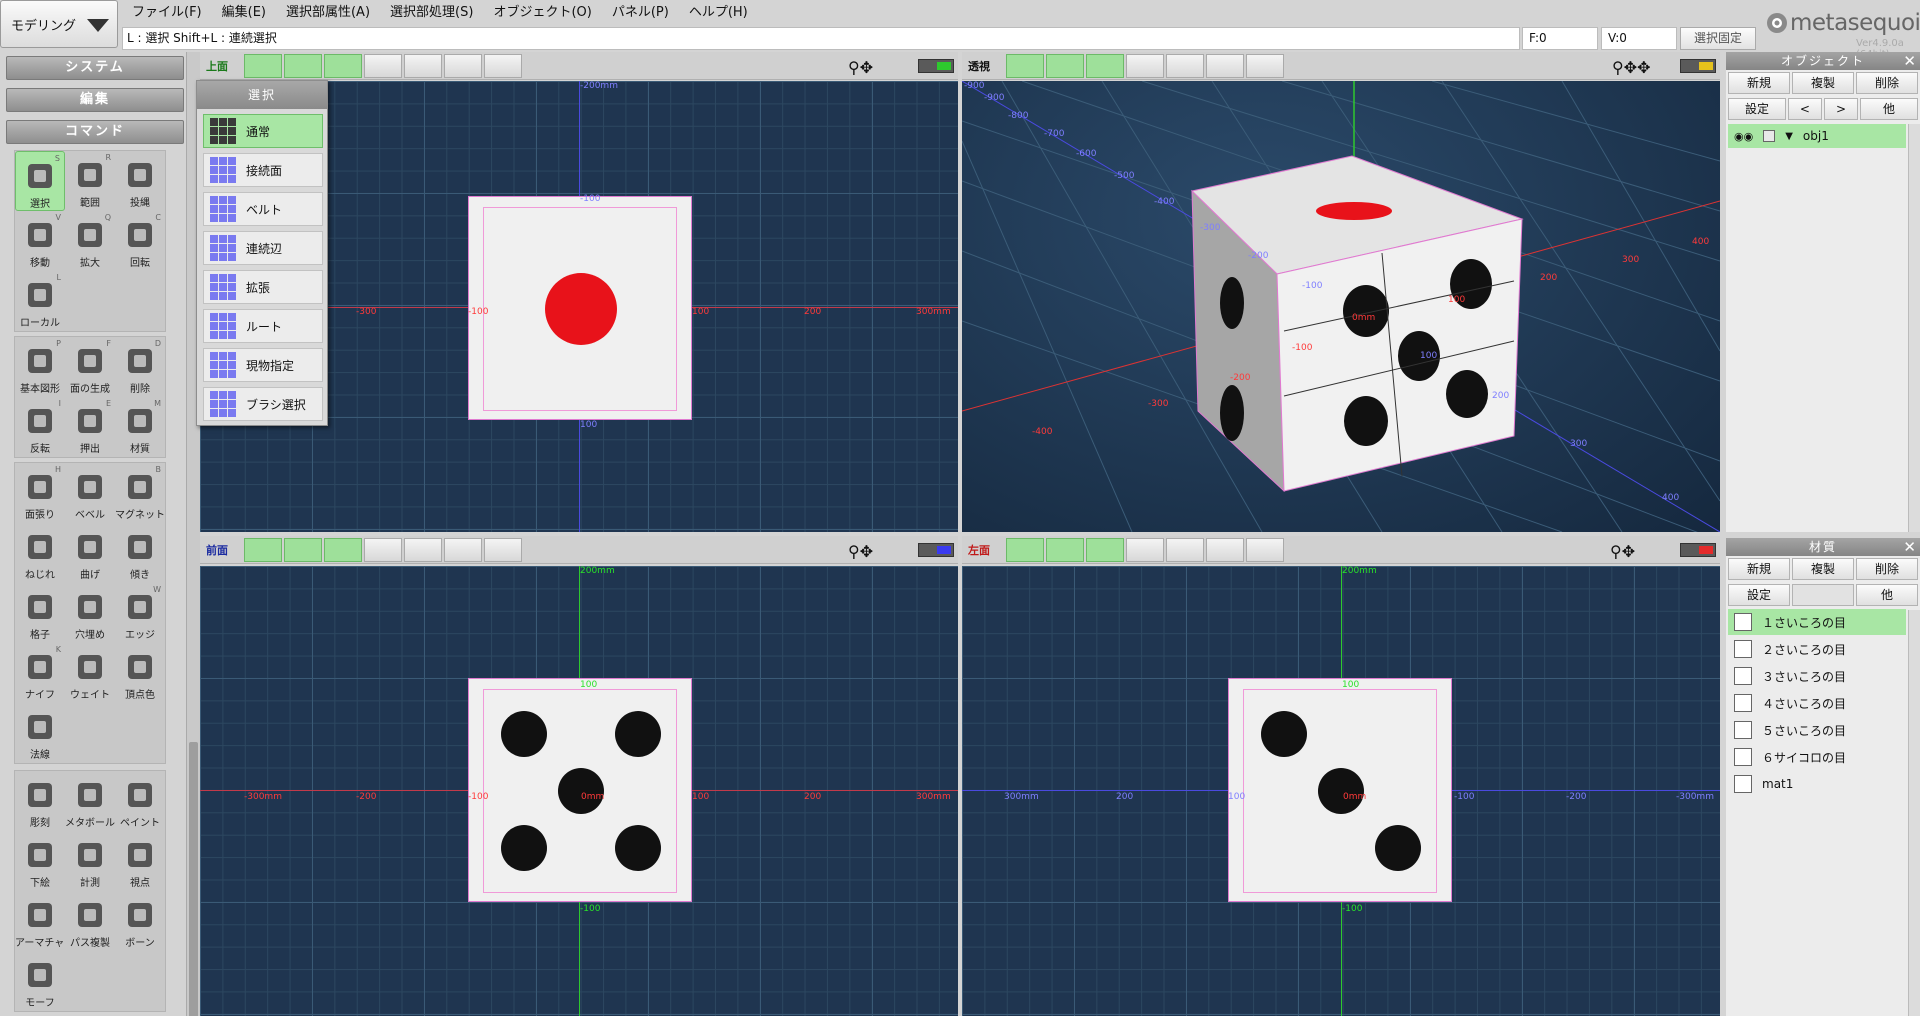 This screenshot has height=1016, width=1920. What do you see at coordinates (1889, 109) in the screenshot?
I see `object-other-button: 他` at bounding box center [1889, 109].